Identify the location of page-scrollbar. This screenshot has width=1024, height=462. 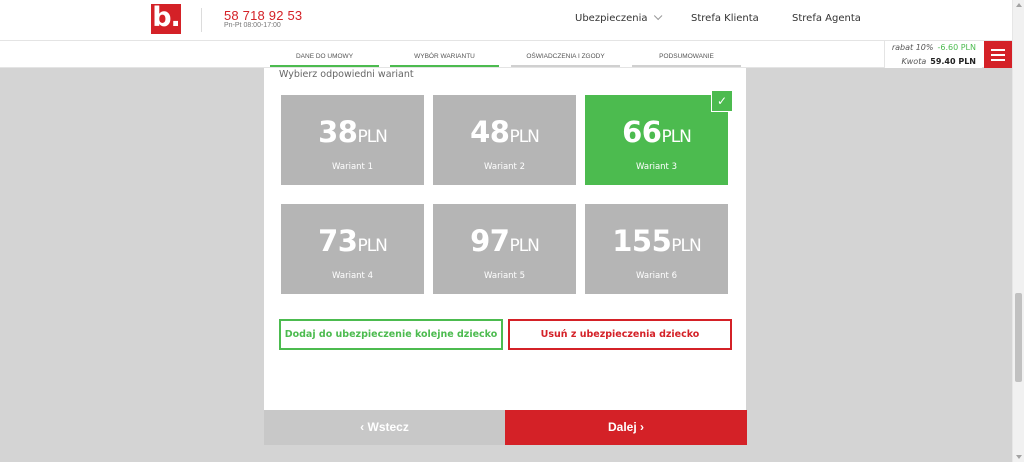
(1018, 231).